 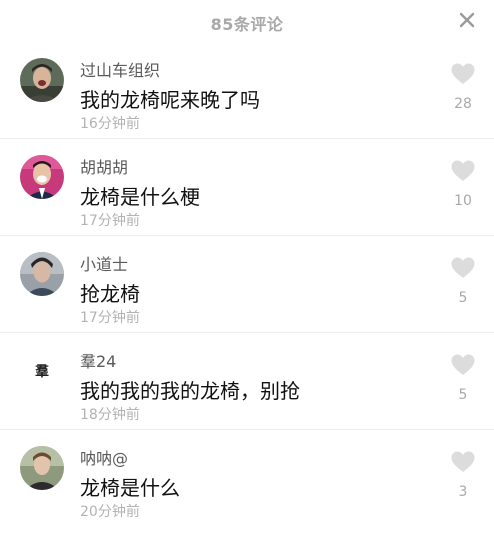 What do you see at coordinates (110, 124) in the screenshot?
I see `comment-timestamp: 16分钟前` at bounding box center [110, 124].